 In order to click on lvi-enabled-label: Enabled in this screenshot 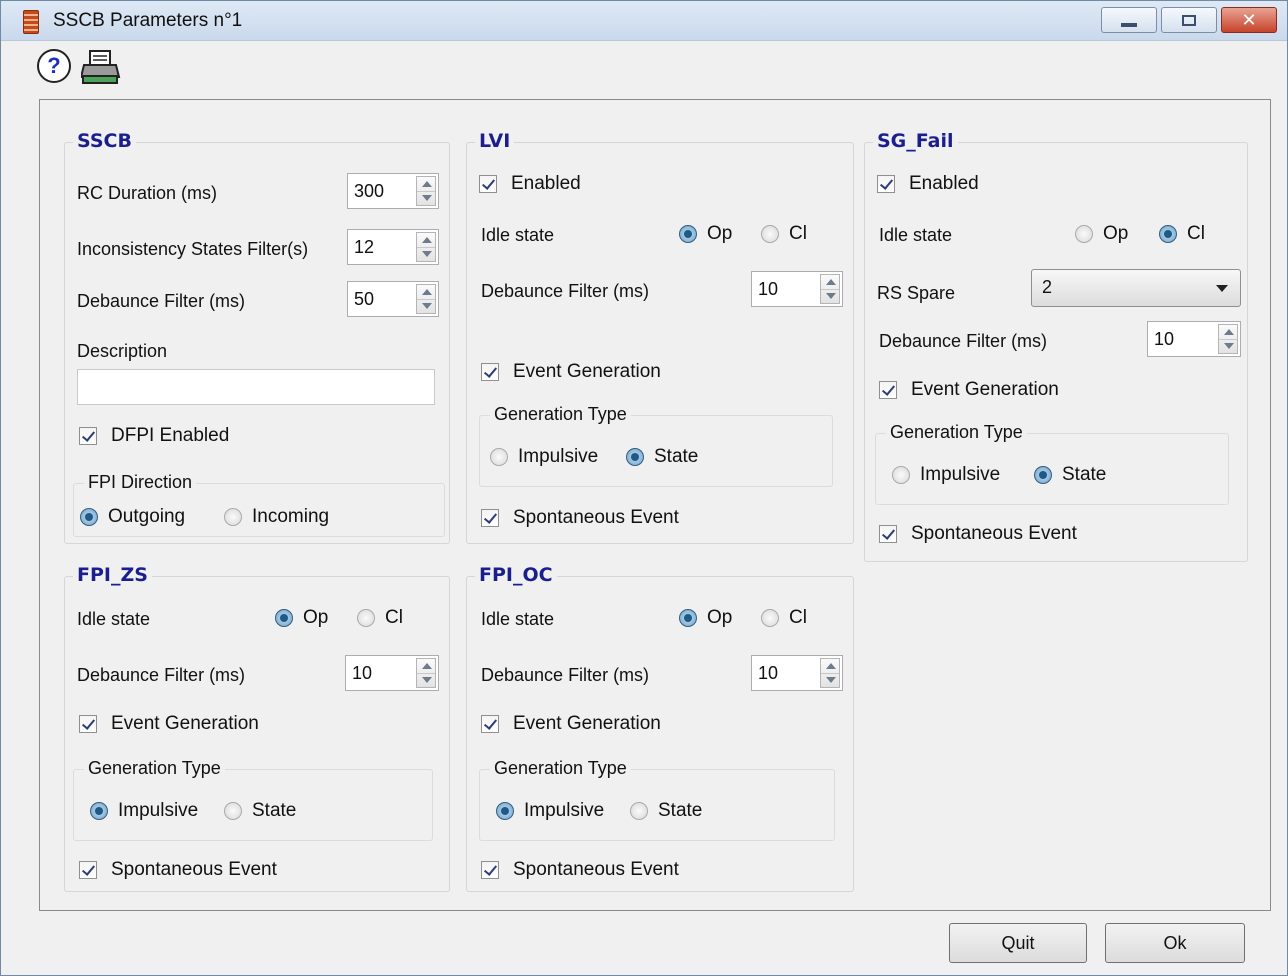, I will do `click(546, 183)`.